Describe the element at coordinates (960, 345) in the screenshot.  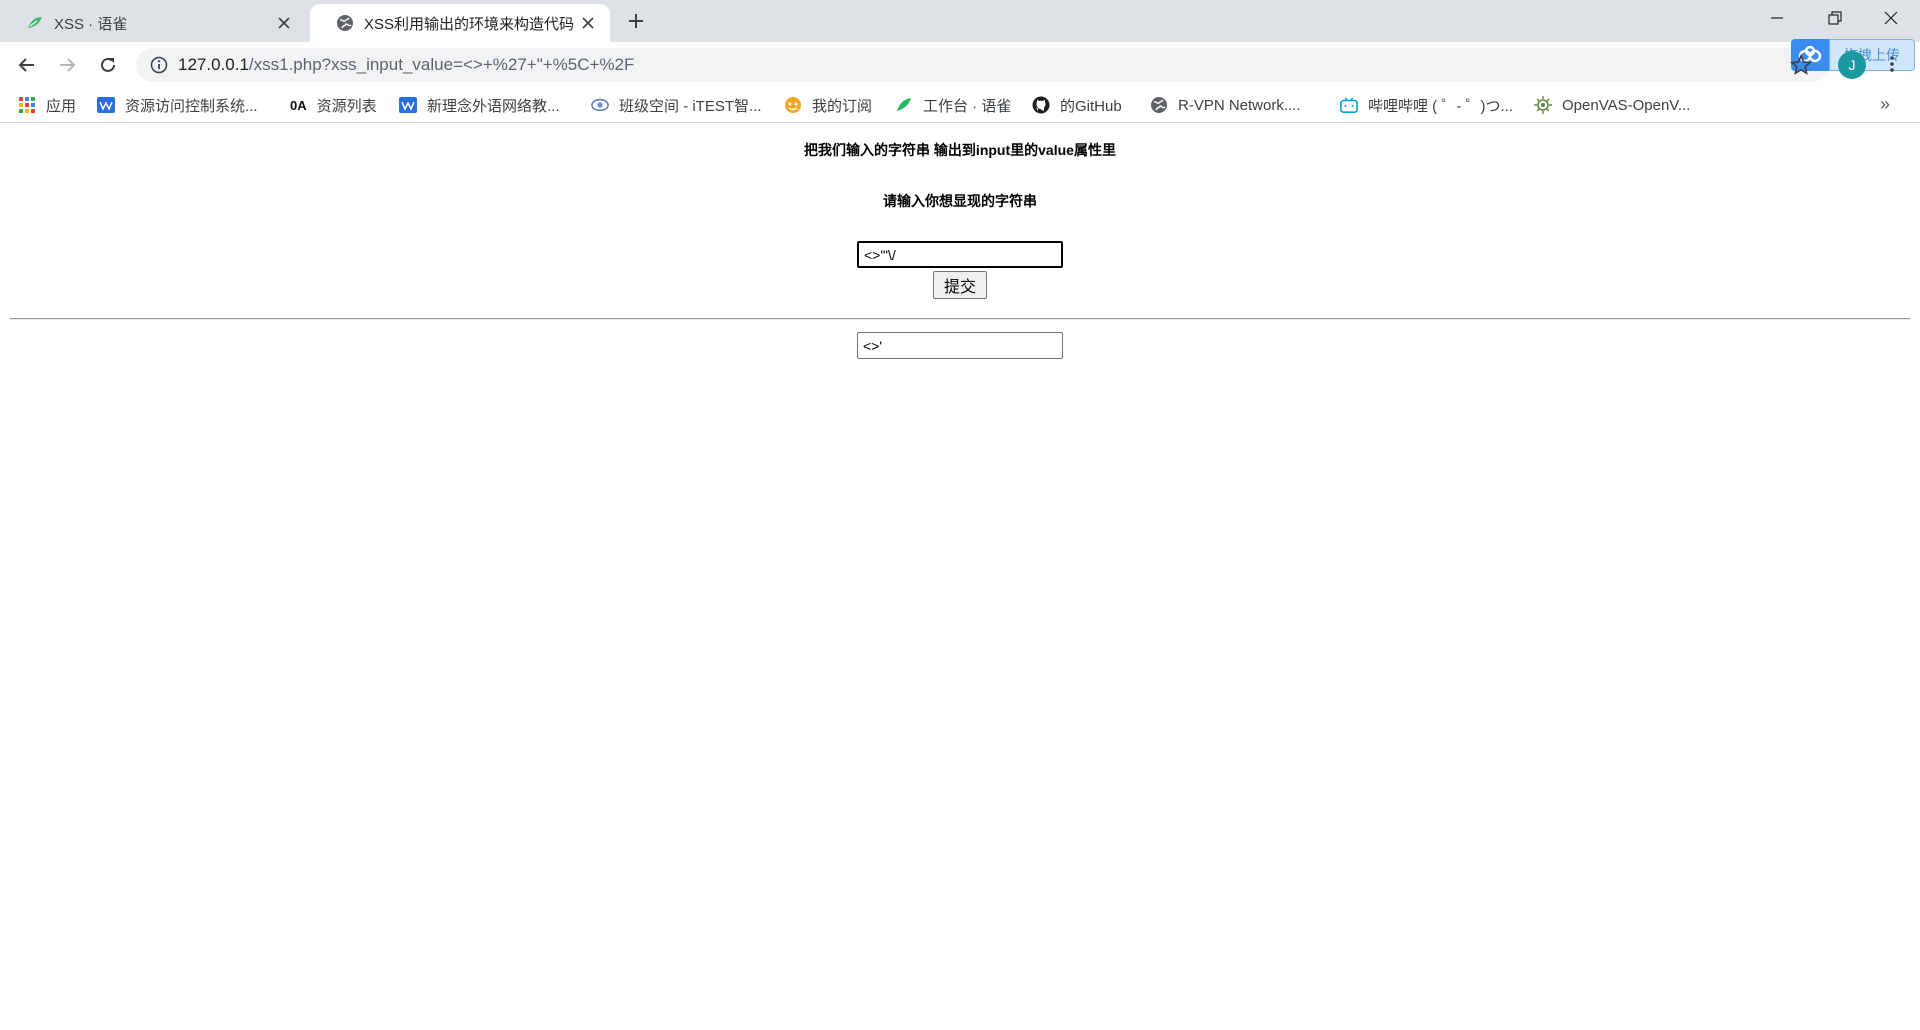
I see `output-input-field` at that location.